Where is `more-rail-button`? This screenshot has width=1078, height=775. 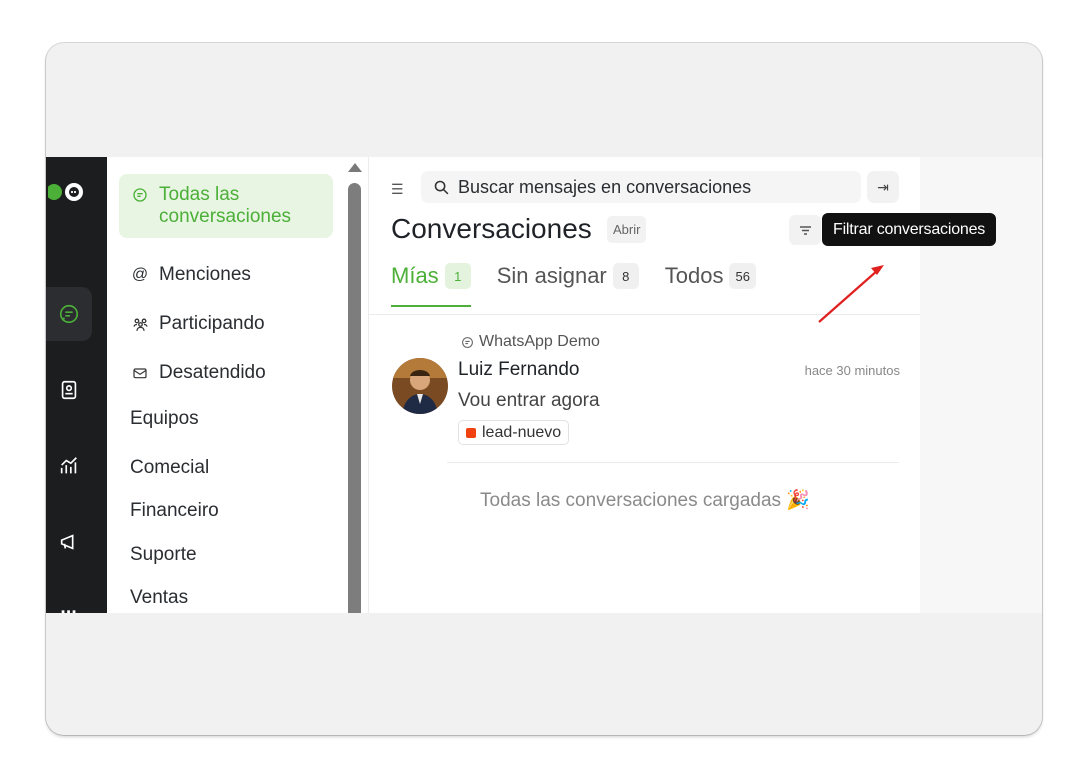
more-rail-button is located at coordinates (69, 600).